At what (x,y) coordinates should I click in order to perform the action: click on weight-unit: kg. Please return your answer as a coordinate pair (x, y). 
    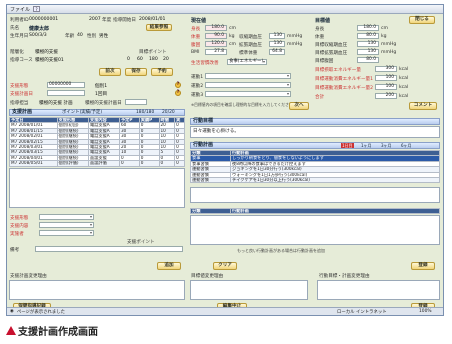
    Looking at the image, I should click on (232, 36).